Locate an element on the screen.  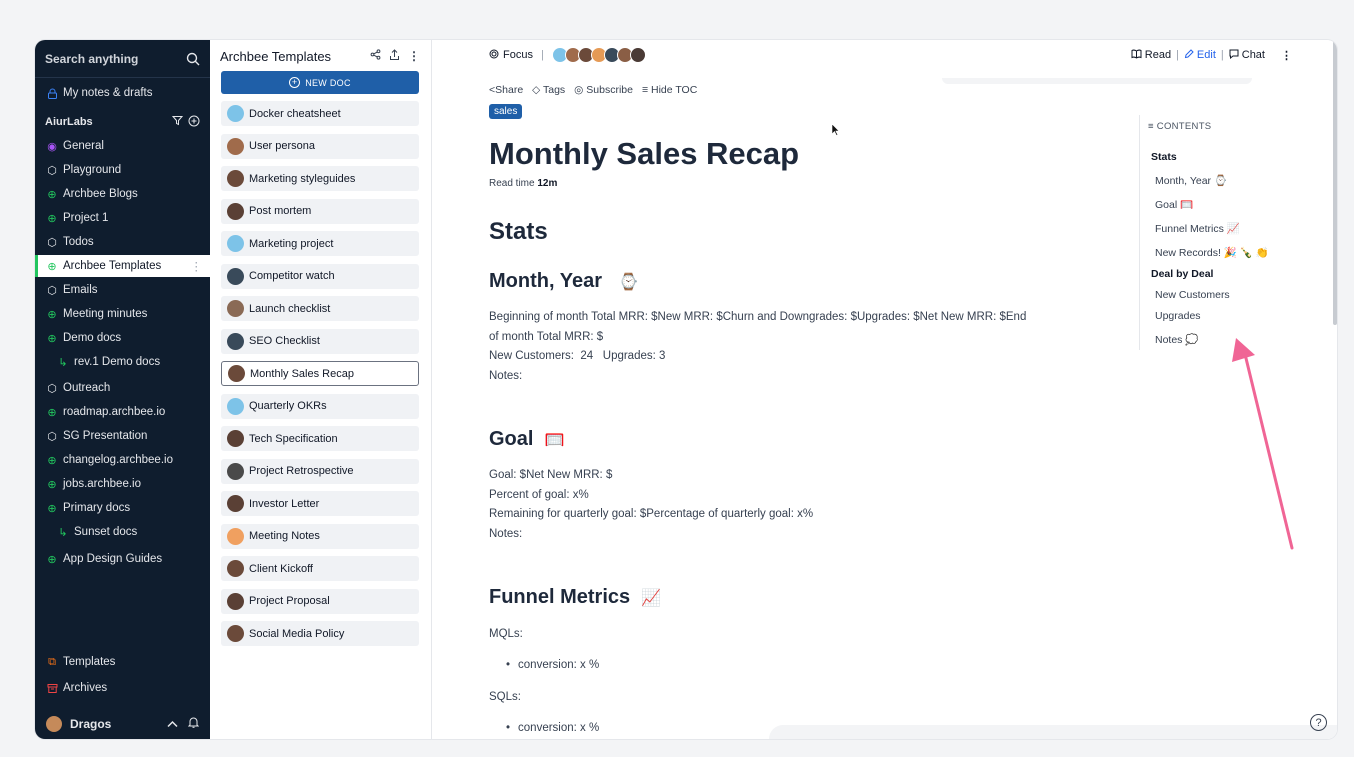
doc-title: Marketing styleguides is located at coordinates (302, 178).